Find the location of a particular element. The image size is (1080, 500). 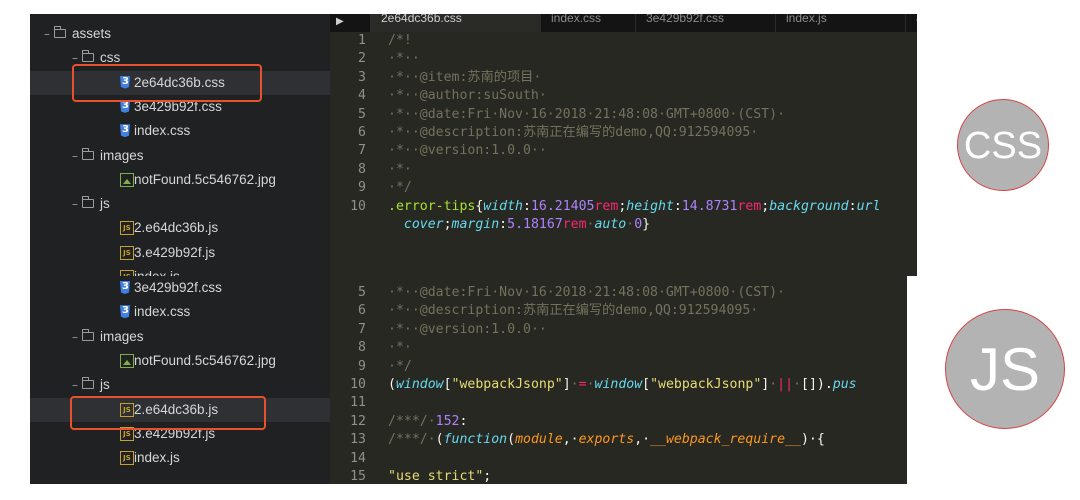

tree-folder-assets: – assets is located at coordinates (180, 34).